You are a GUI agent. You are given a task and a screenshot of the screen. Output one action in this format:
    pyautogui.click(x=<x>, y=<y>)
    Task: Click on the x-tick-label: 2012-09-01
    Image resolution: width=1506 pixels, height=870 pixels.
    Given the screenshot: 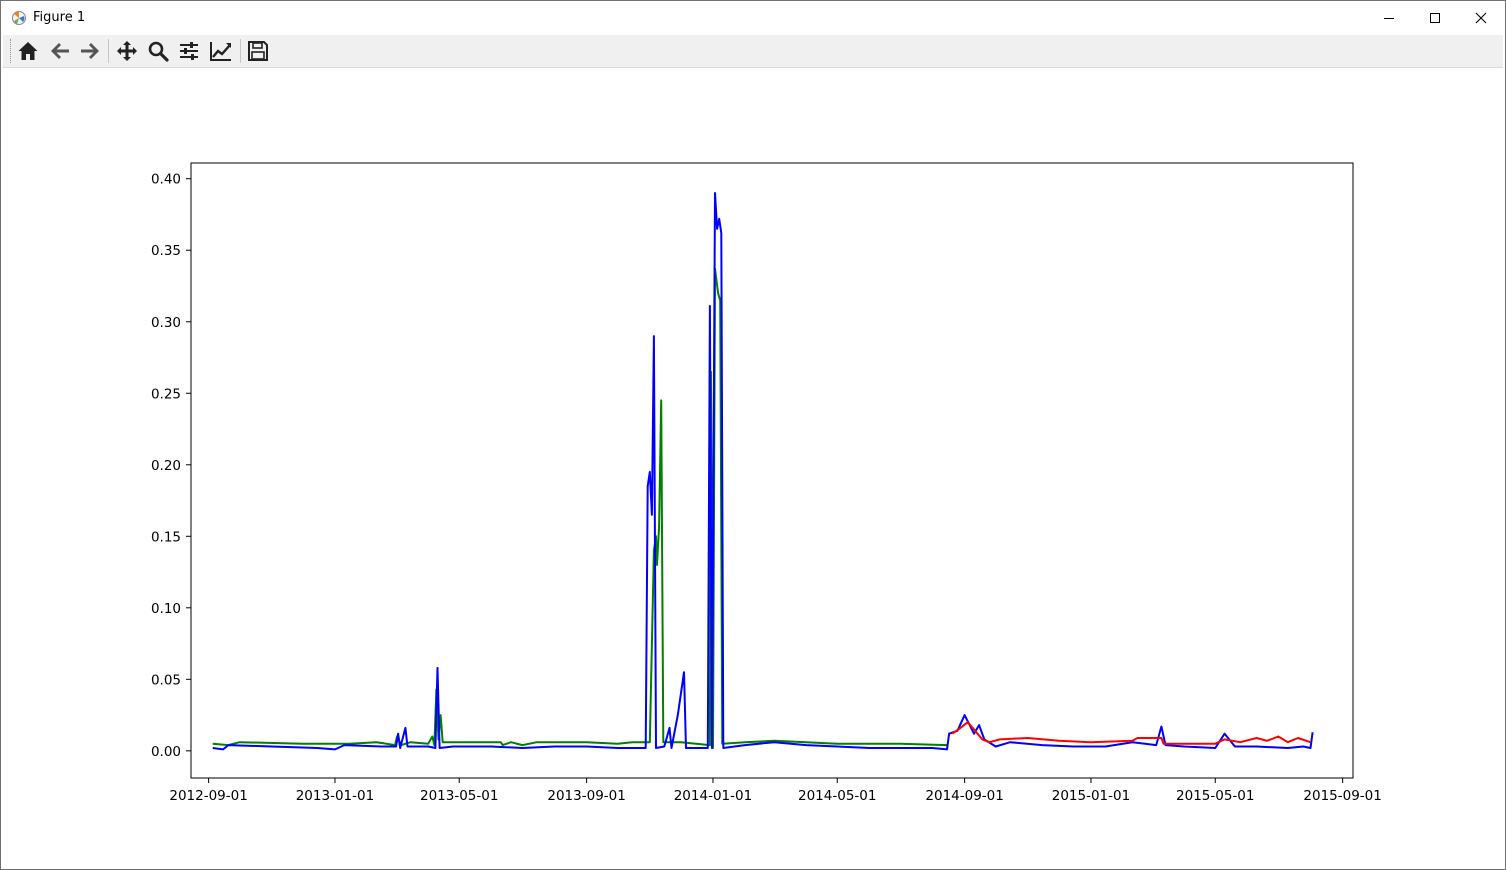 What is the action you would take?
    pyautogui.click(x=208, y=796)
    